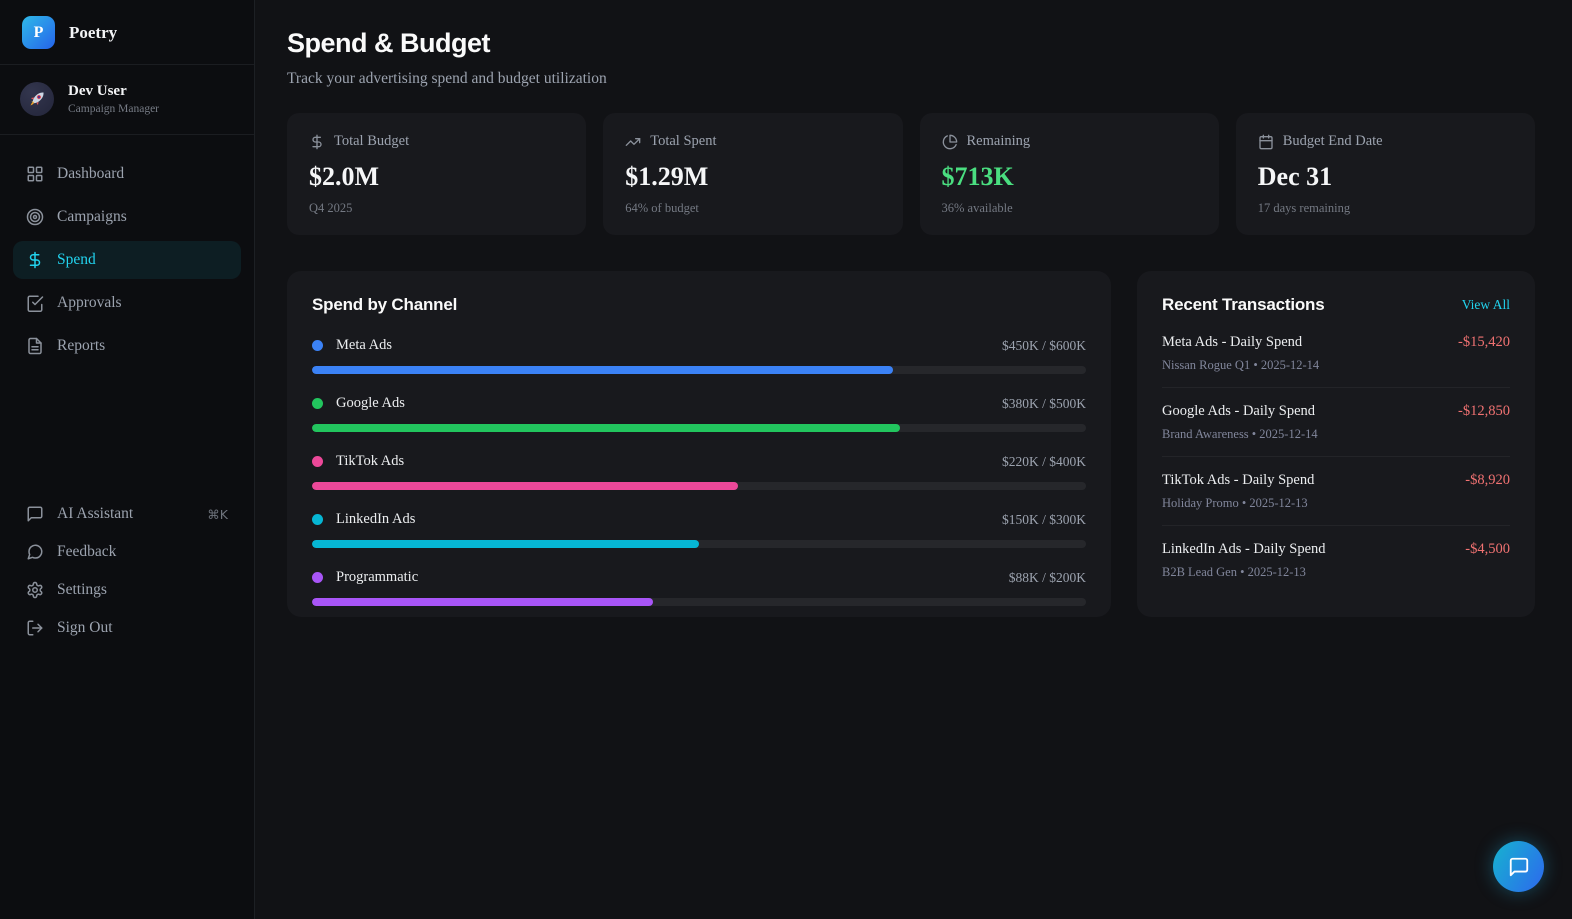 The image size is (1572, 919). Describe the element at coordinates (82, 589) in the screenshot. I see `sidebar-item-label: Settings` at that location.